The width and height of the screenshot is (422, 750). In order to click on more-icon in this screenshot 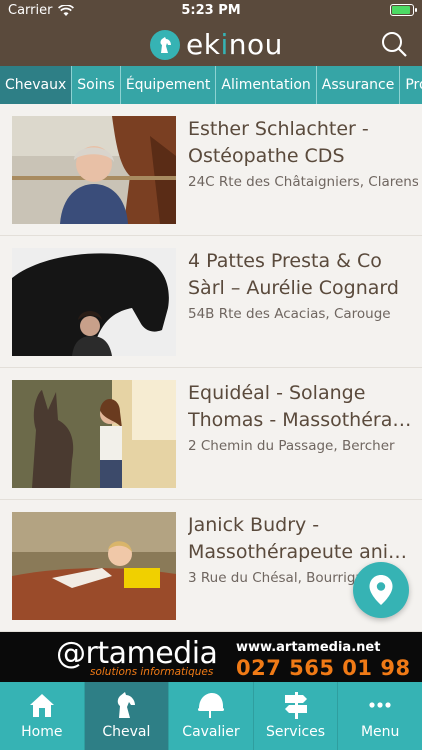, I will do `click(380, 705)`.